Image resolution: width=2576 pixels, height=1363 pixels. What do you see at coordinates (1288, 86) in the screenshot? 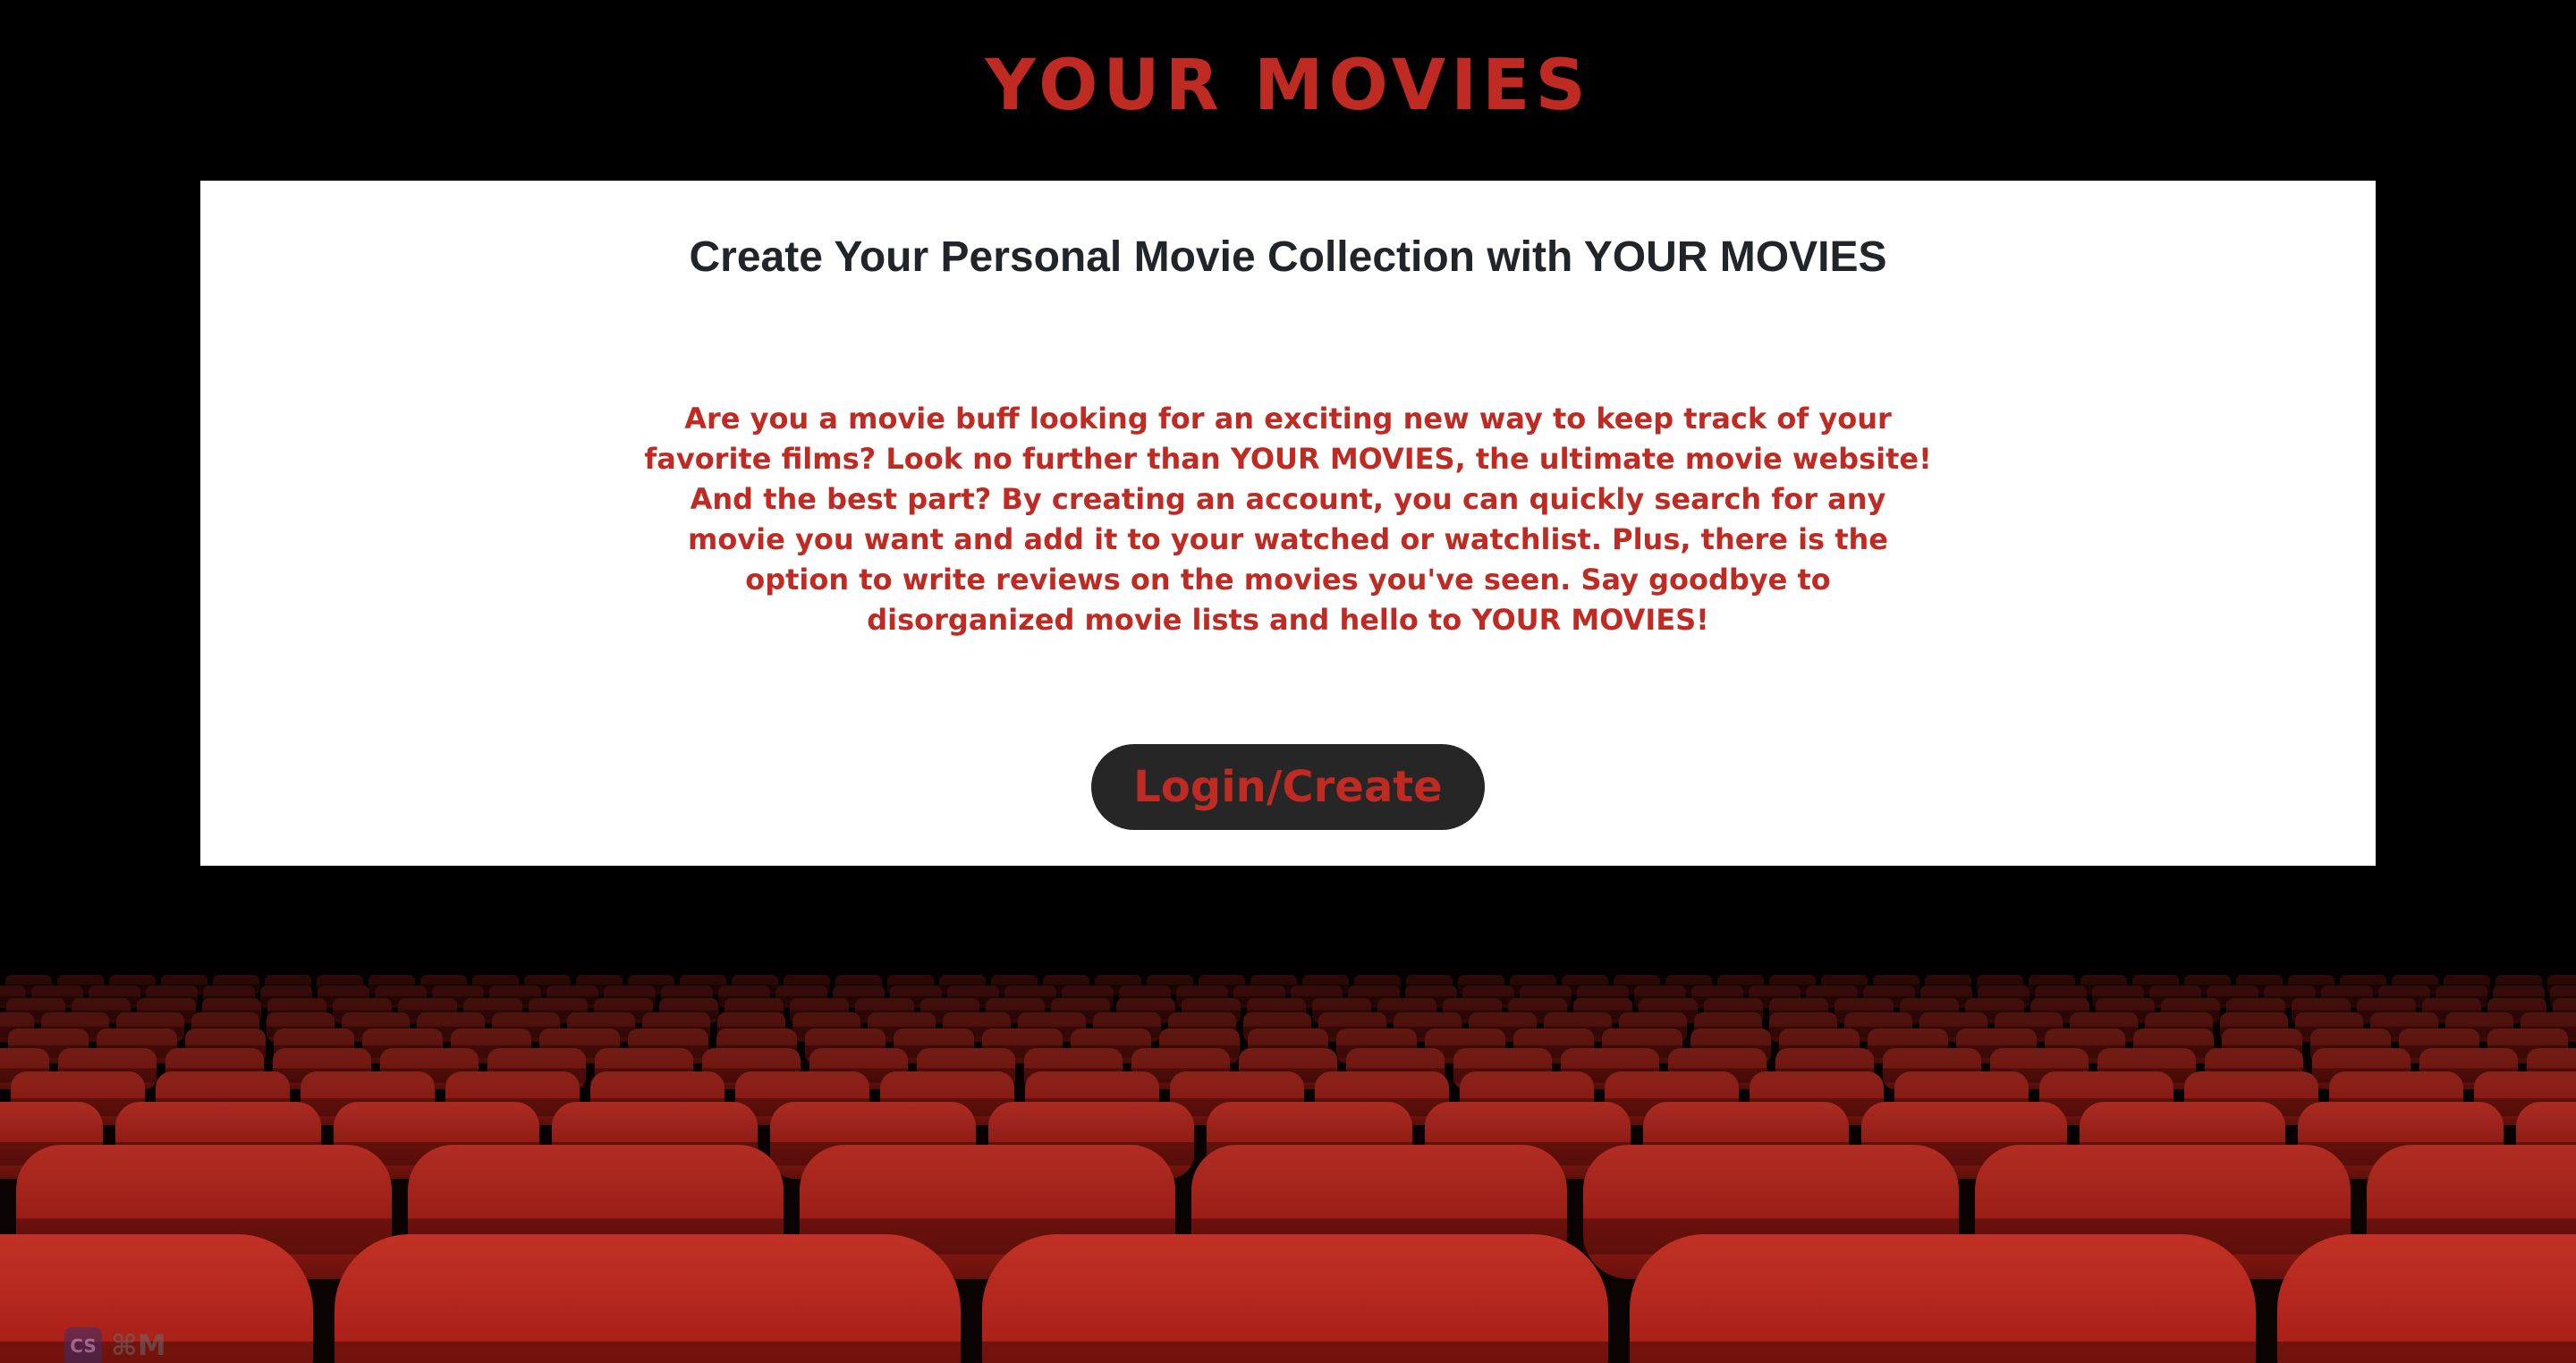
I see `brand-title: YOUR MOVIES` at bounding box center [1288, 86].